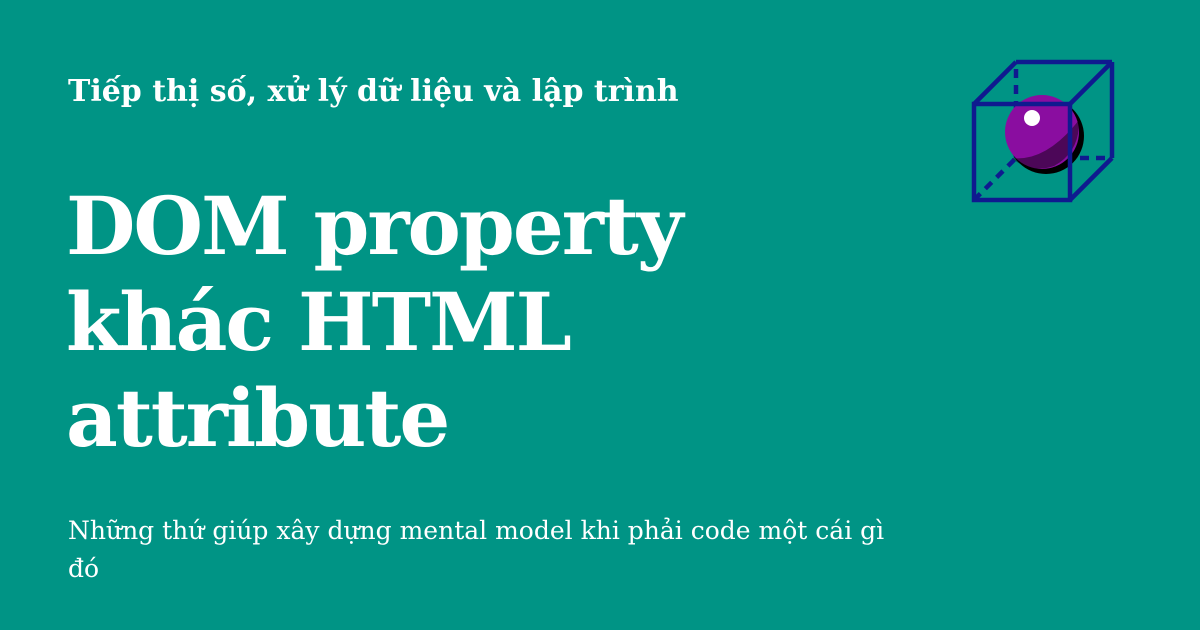 The width and height of the screenshot is (1200, 630). I want to click on cube-sphere-icon, so click(1043, 131).